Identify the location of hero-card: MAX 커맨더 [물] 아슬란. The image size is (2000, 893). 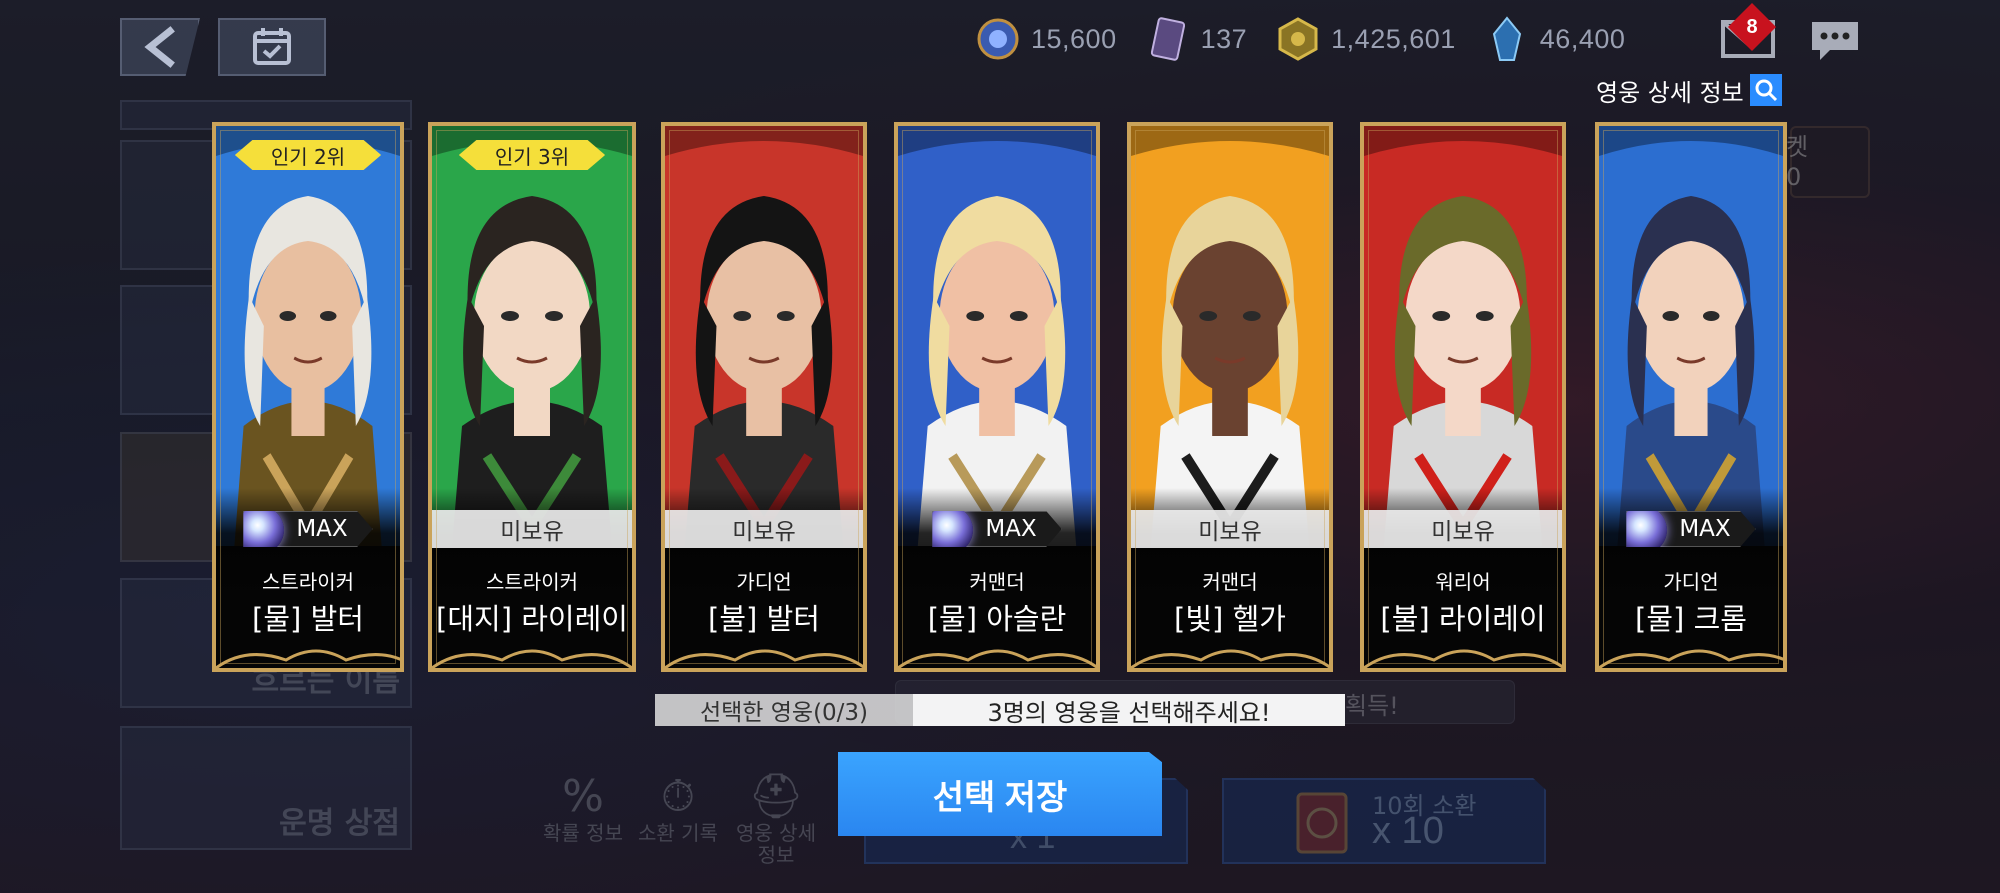
(997, 397).